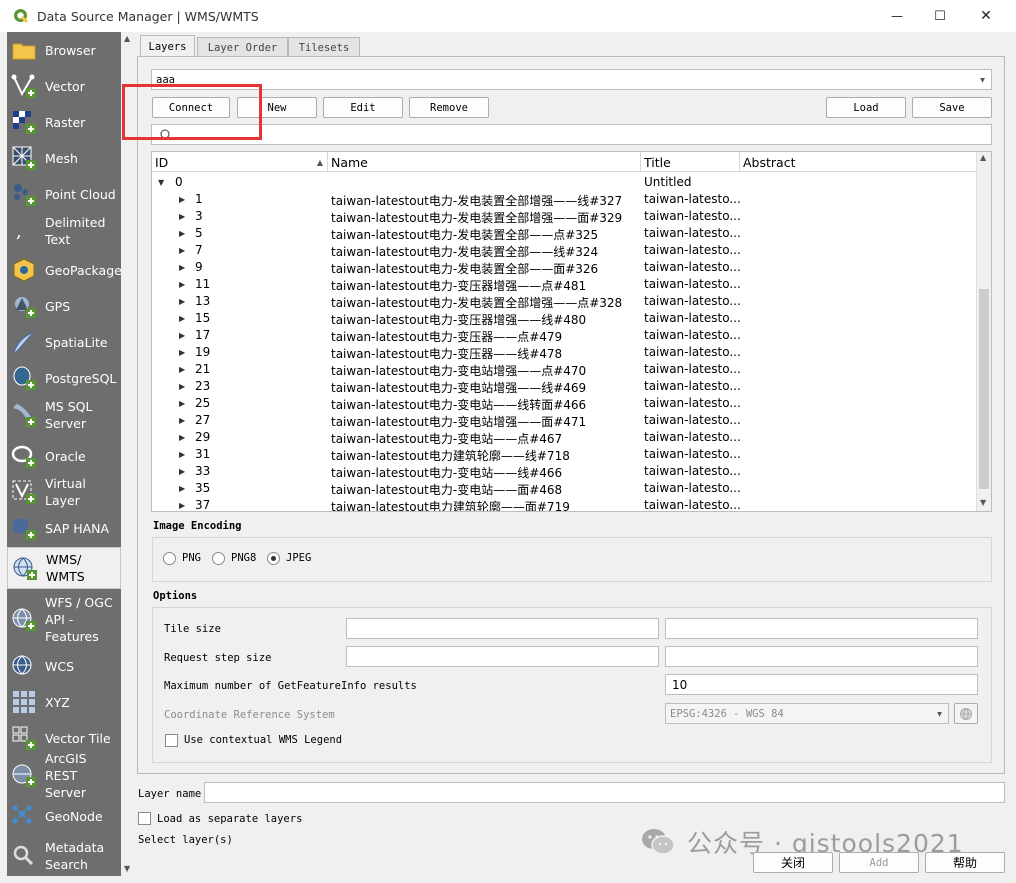 The height and width of the screenshot is (883, 1016). What do you see at coordinates (171, 740) in the screenshot?
I see `contextual-legend-checkbox` at bounding box center [171, 740].